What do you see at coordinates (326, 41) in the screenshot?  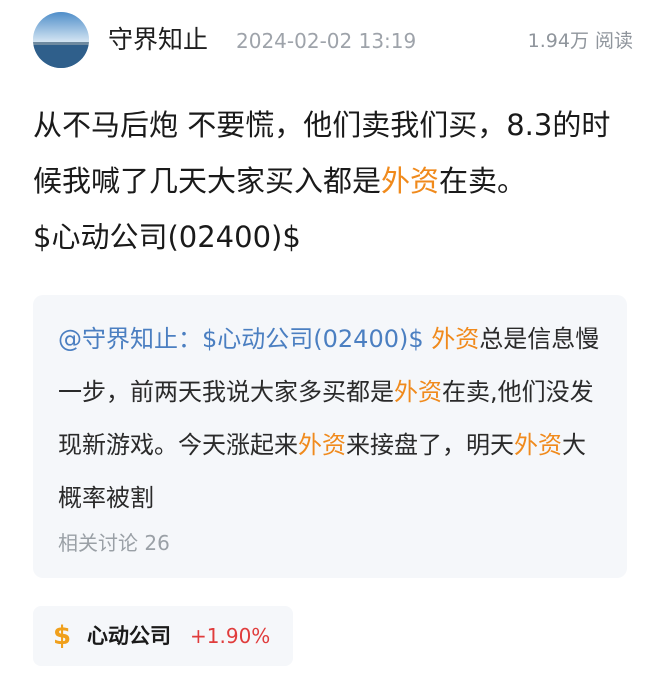 I see `post-timestamp: 2024-02-02 13:19` at bounding box center [326, 41].